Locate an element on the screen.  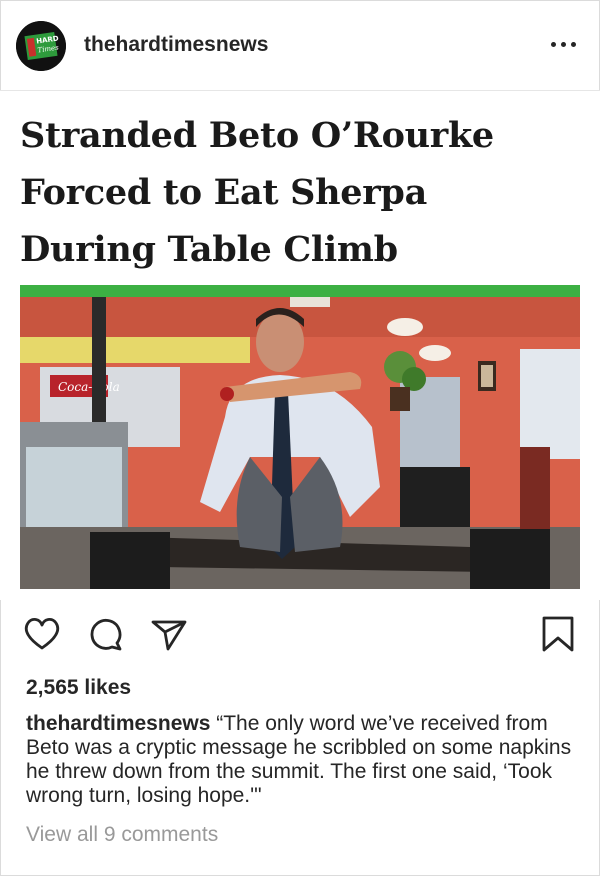
bookmark-icon is located at coordinates (558, 634).